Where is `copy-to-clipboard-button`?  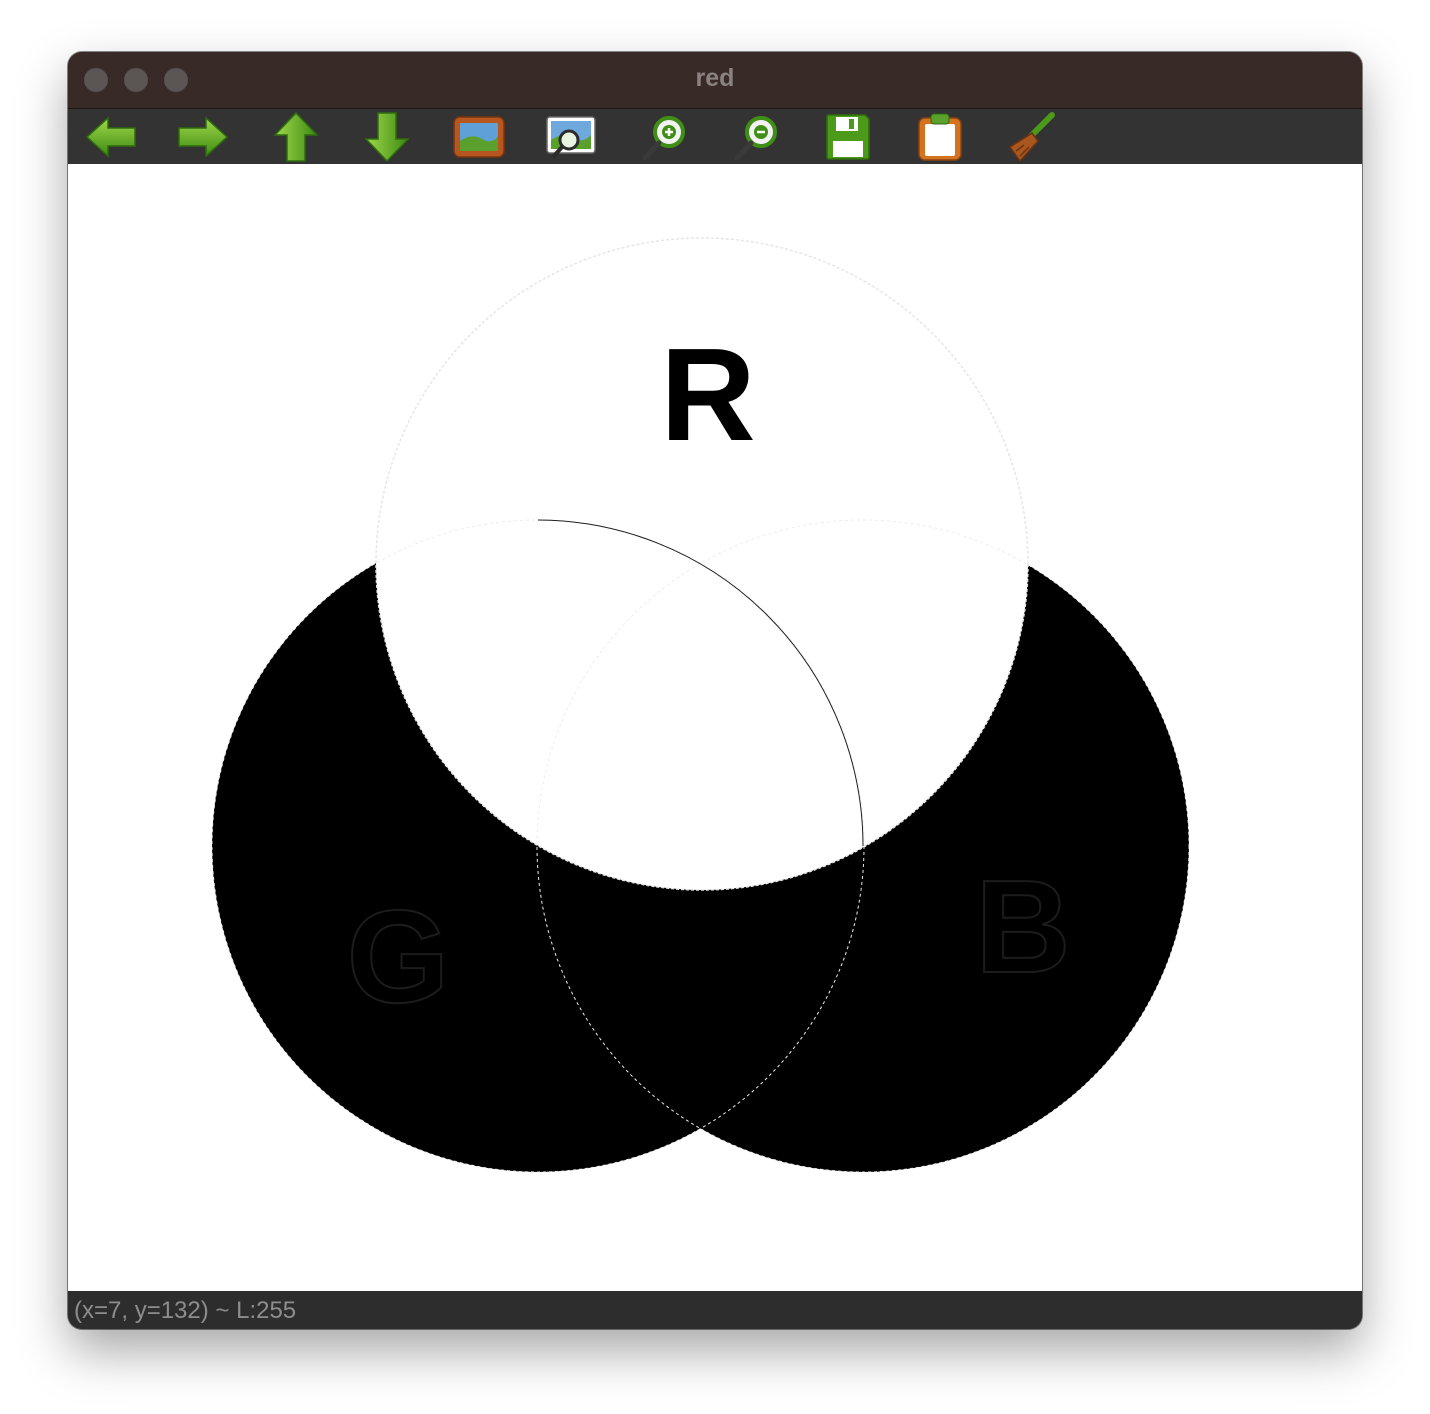 copy-to-clipboard-button is located at coordinates (940, 137).